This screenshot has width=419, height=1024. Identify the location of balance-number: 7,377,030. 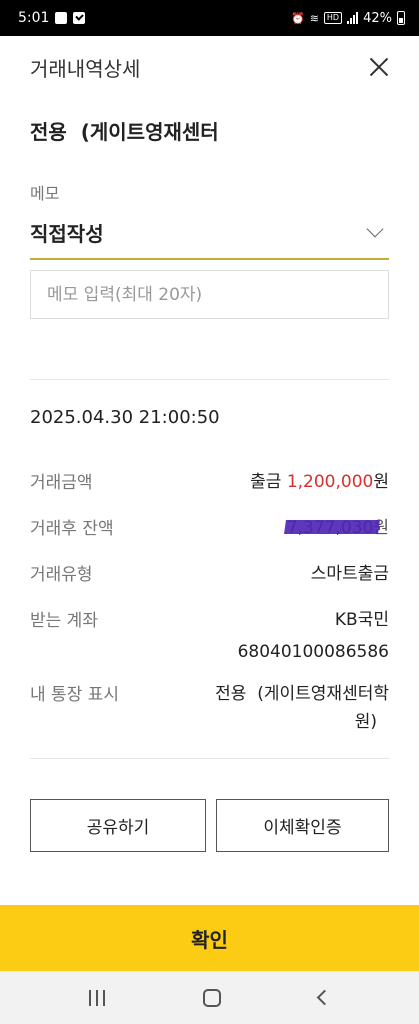
(330, 528).